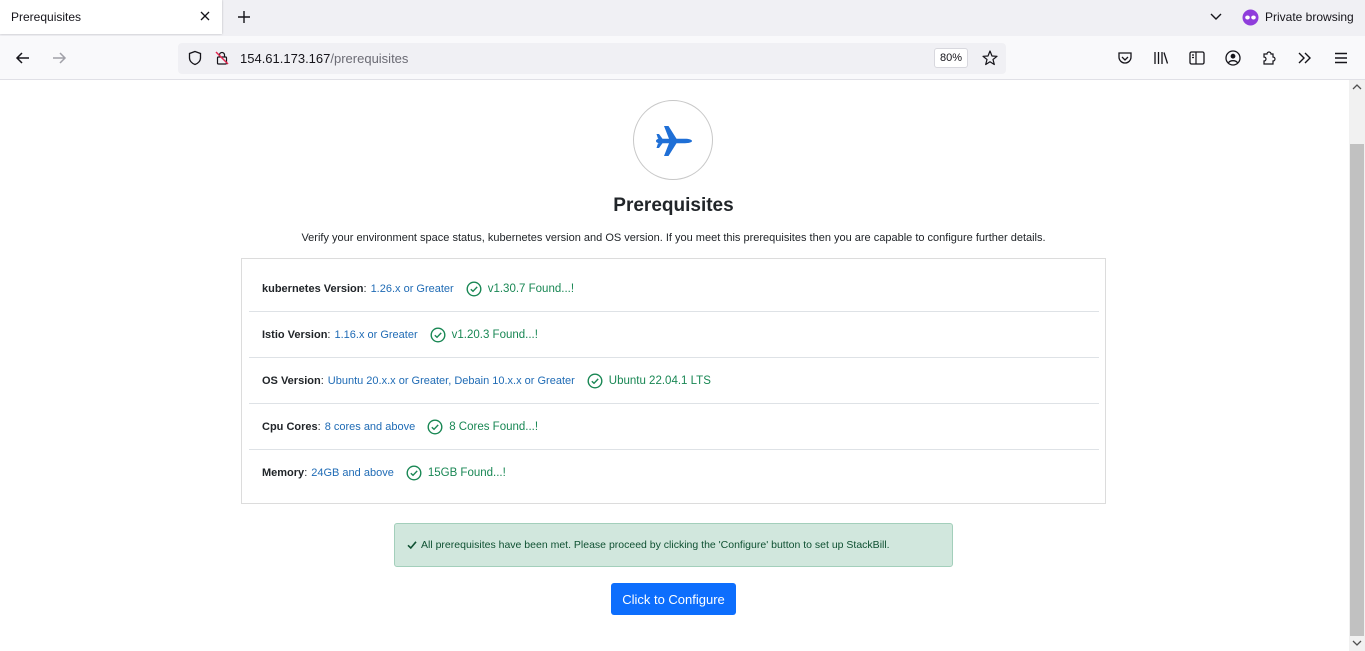 This screenshot has height=651, width=1365. I want to click on private-browsing-indicator: Private browsing, so click(1298, 17).